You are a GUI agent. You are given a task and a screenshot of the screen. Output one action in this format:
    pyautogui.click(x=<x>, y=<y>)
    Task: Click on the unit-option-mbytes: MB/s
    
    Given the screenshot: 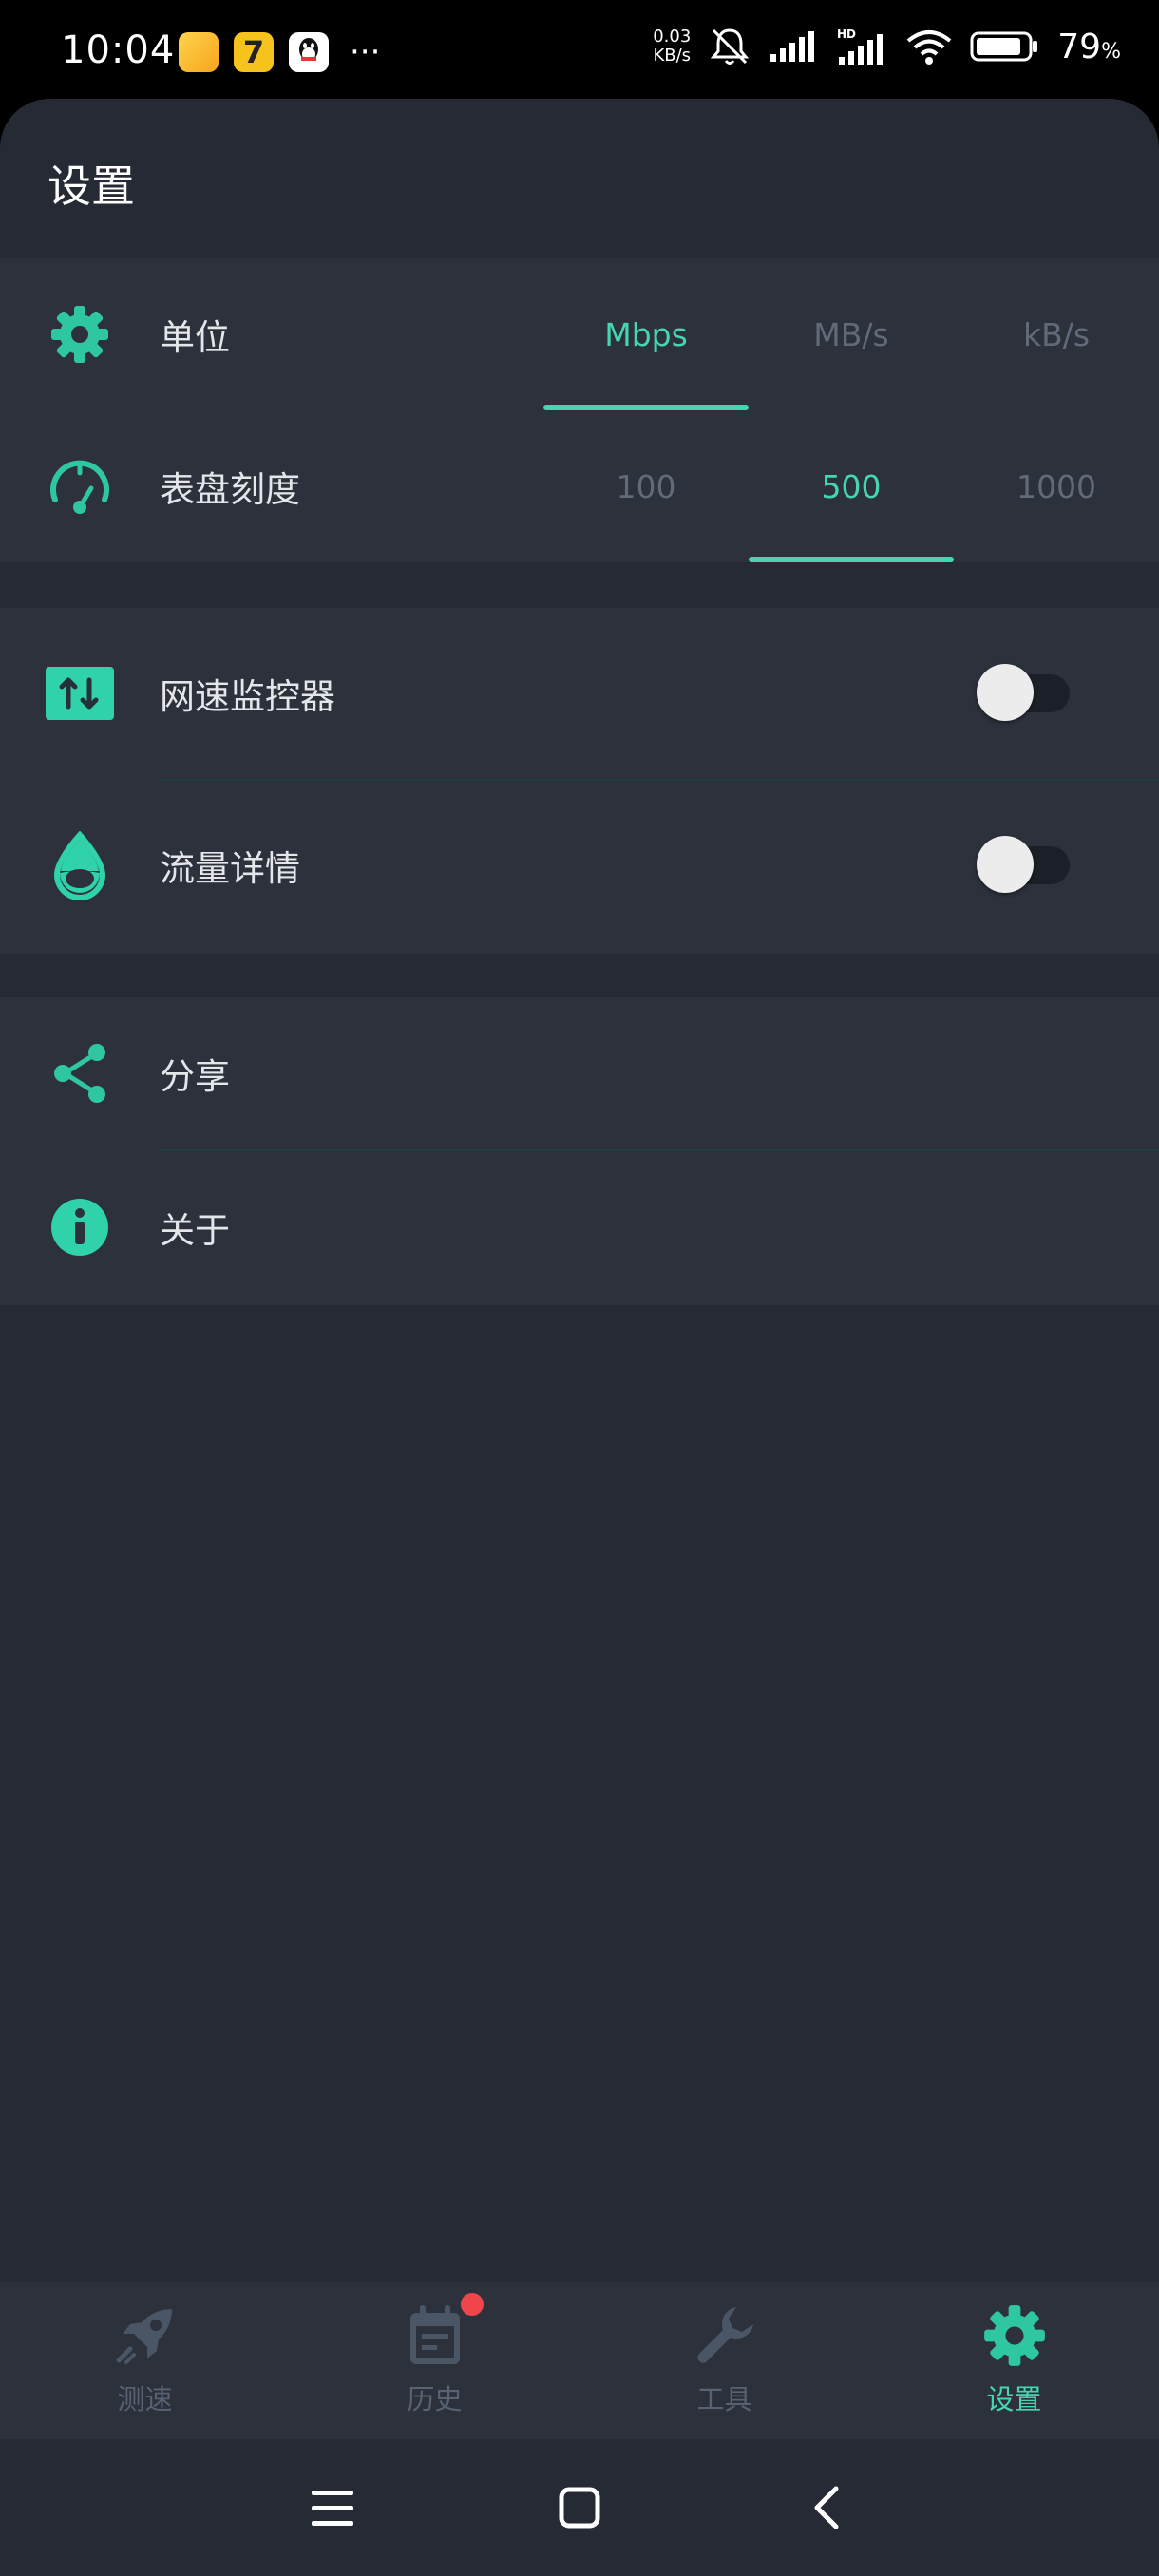 What is the action you would take?
    pyautogui.click(x=851, y=334)
    